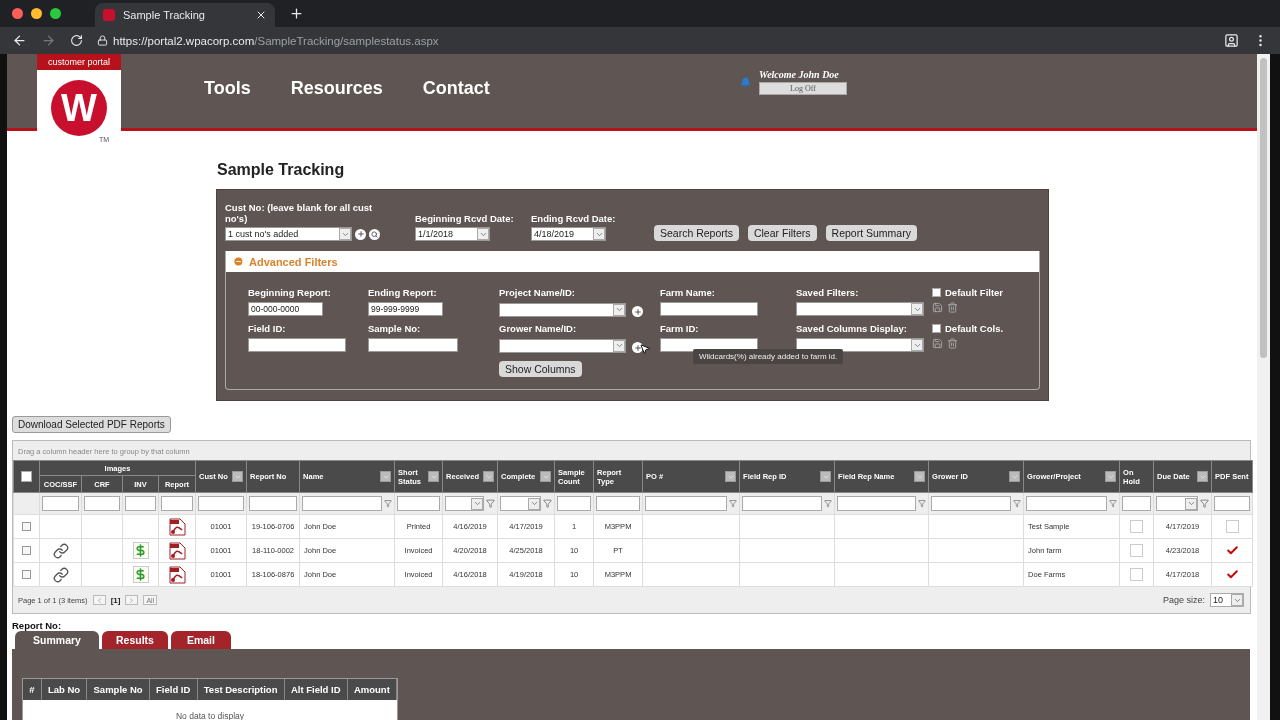 The image size is (1280, 720). I want to click on scrollbar-thumb, so click(1263, 208).